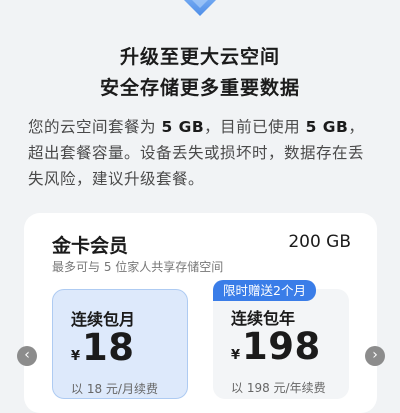 Image resolution: width=400 pixels, height=413 pixels. Describe the element at coordinates (199, 57) in the screenshot. I see `page-title: 升级至更大云空间` at that location.